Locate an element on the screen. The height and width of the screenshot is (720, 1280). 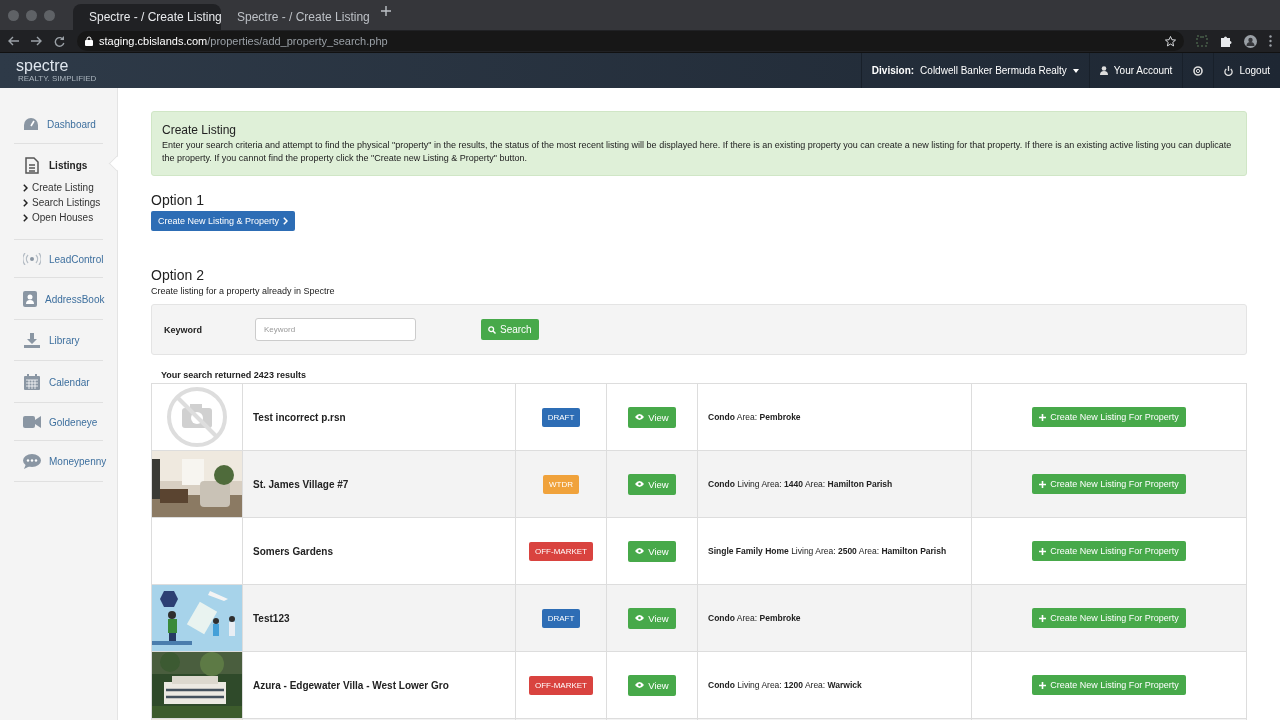
address-bar: staging.cbislands.com/properties/add_property_search.php is located at coordinates (630, 41).